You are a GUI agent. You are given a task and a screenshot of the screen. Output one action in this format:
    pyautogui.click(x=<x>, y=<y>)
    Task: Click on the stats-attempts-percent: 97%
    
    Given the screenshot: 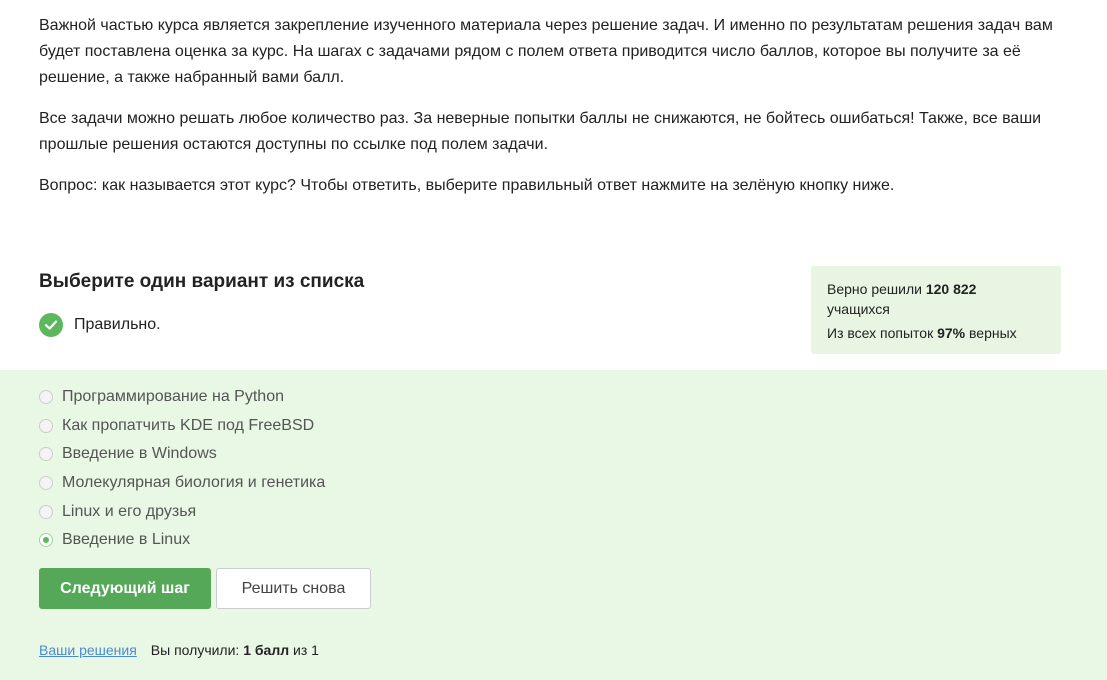 What is the action you would take?
    pyautogui.click(x=951, y=333)
    